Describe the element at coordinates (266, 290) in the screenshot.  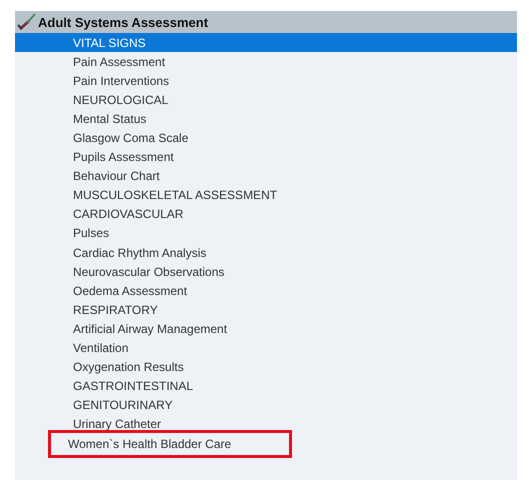
I see `list-item: Oedema Assessment` at that location.